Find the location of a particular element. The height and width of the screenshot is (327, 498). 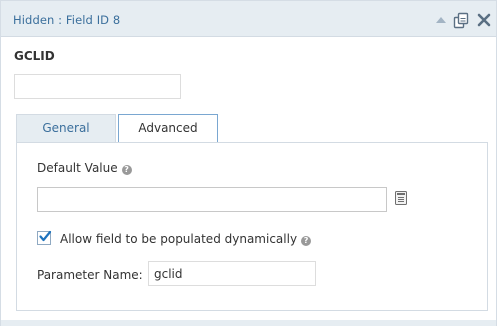

delete-icon is located at coordinates (484, 20).